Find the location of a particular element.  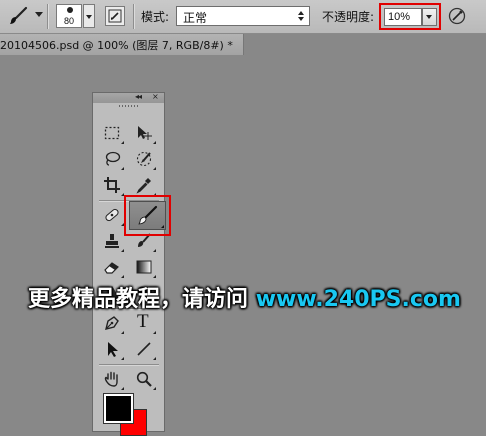

eraser-tool is located at coordinates (112, 267).